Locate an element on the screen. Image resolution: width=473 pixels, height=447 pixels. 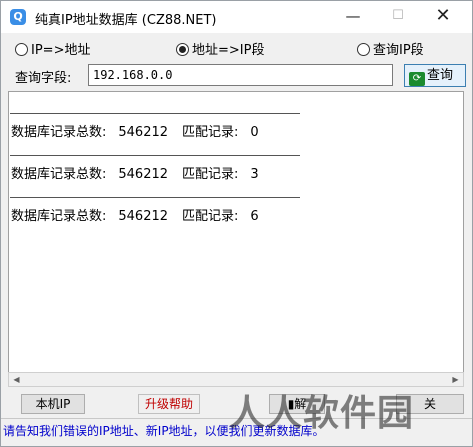
close-button: ✕ is located at coordinates (443, 17).